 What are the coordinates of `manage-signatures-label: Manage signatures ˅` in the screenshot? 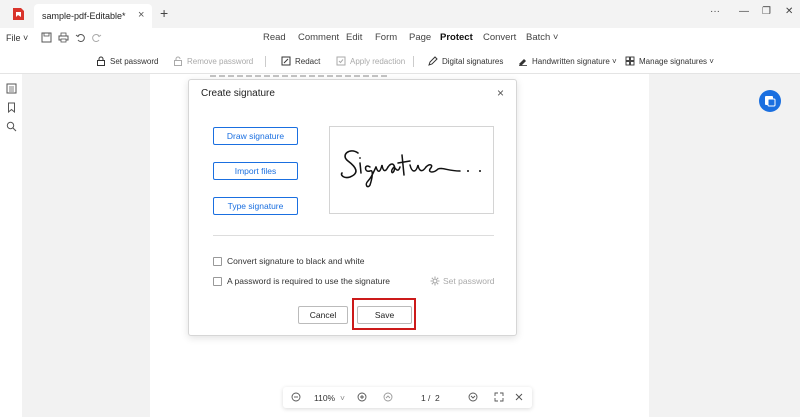 It's located at (676, 61).